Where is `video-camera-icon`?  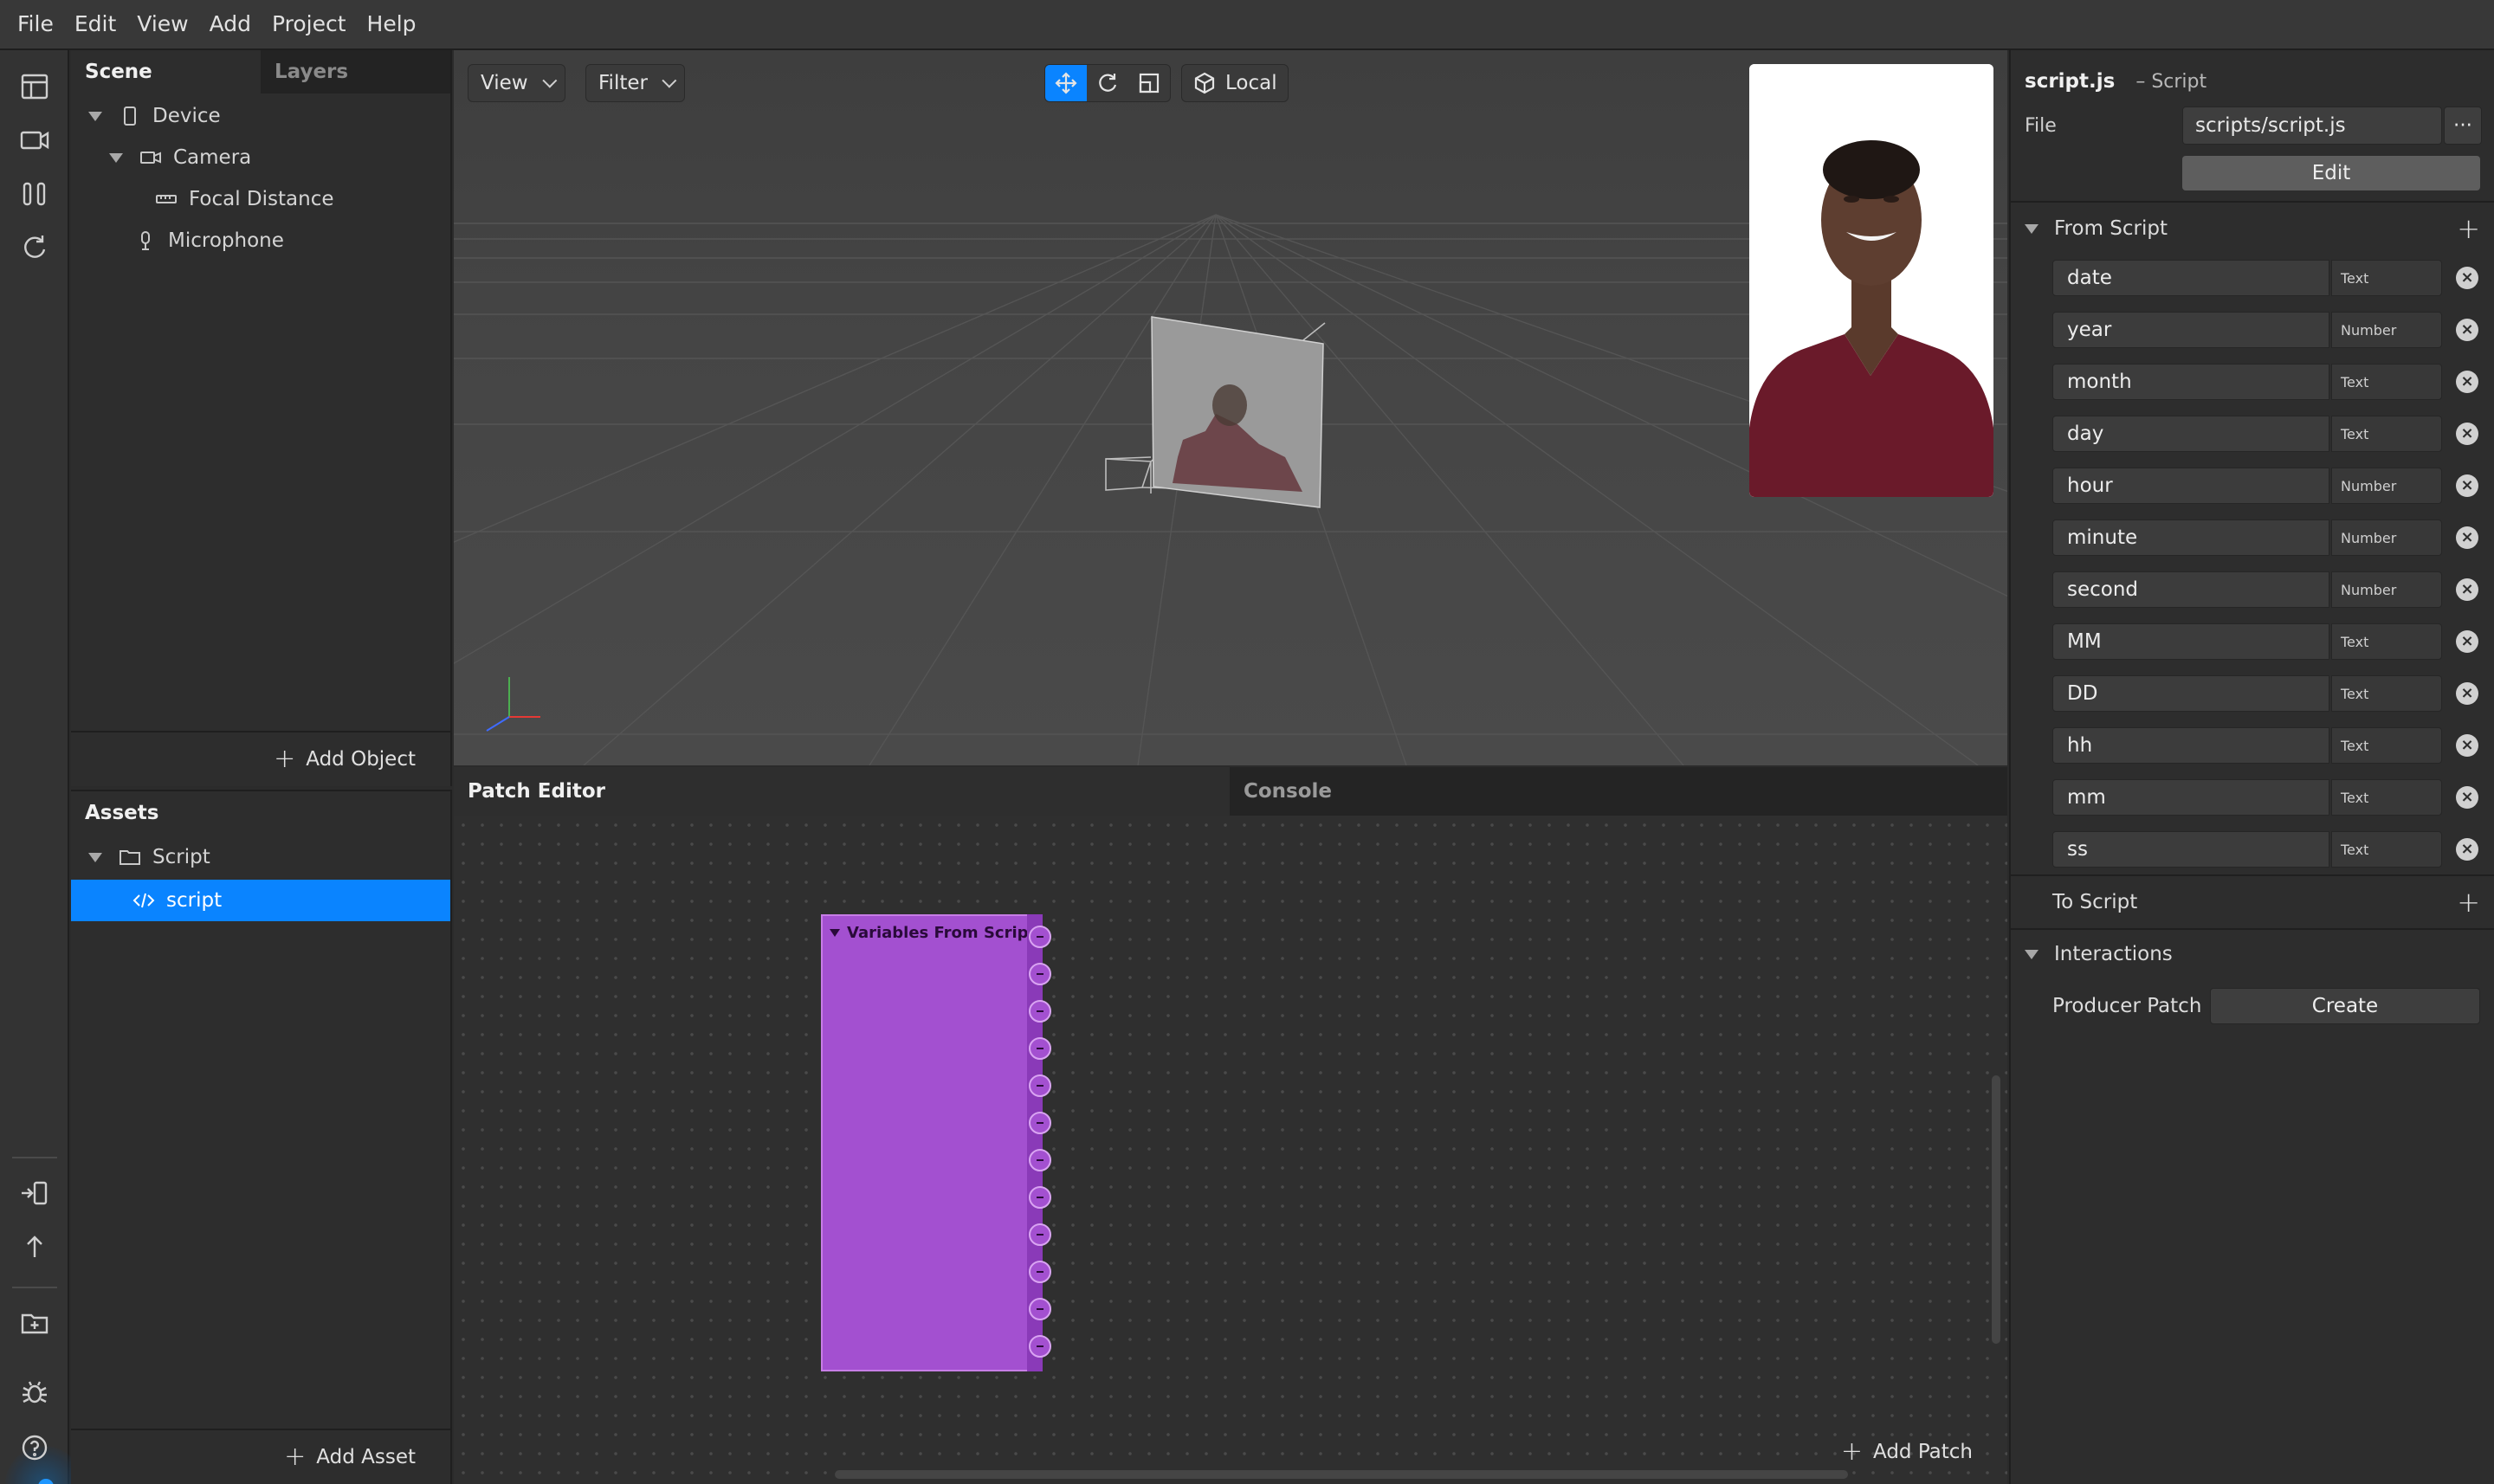 video-camera-icon is located at coordinates (34, 140).